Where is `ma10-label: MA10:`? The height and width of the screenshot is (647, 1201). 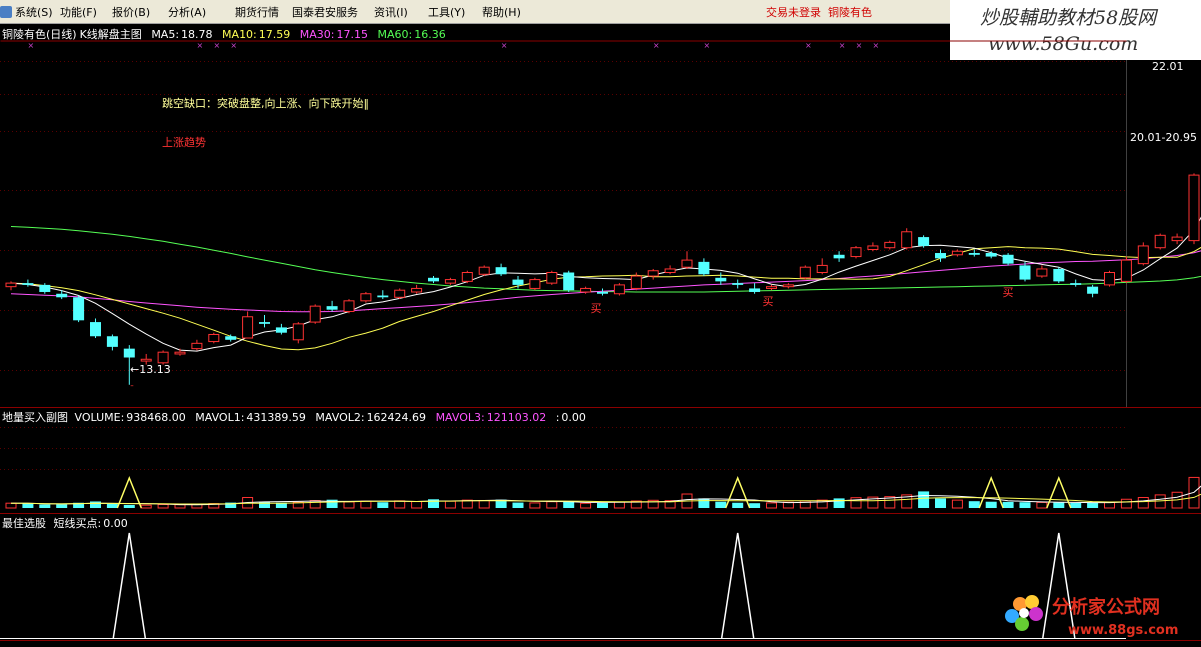 ma10-label: MA10: is located at coordinates (239, 34).